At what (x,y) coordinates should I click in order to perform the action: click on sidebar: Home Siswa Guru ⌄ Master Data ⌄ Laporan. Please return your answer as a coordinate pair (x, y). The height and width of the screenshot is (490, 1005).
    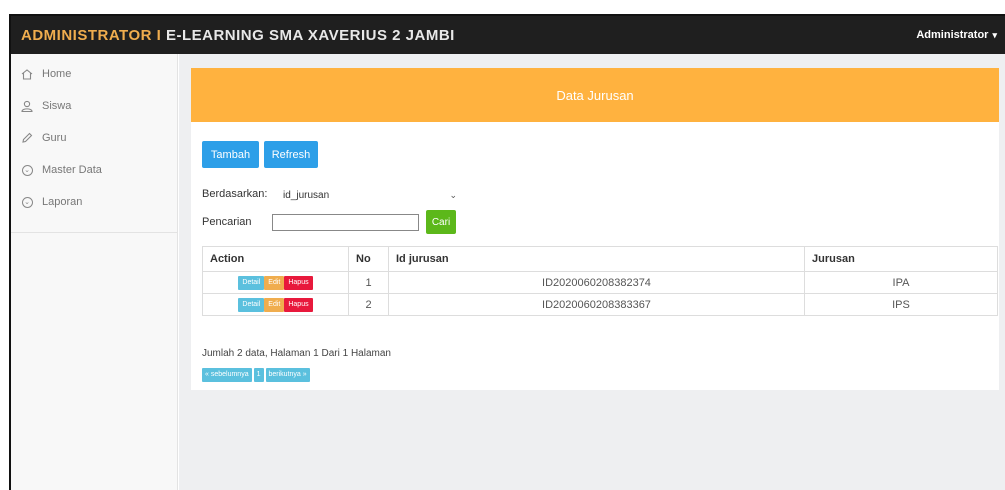
    Looking at the image, I should click on (94, 272).